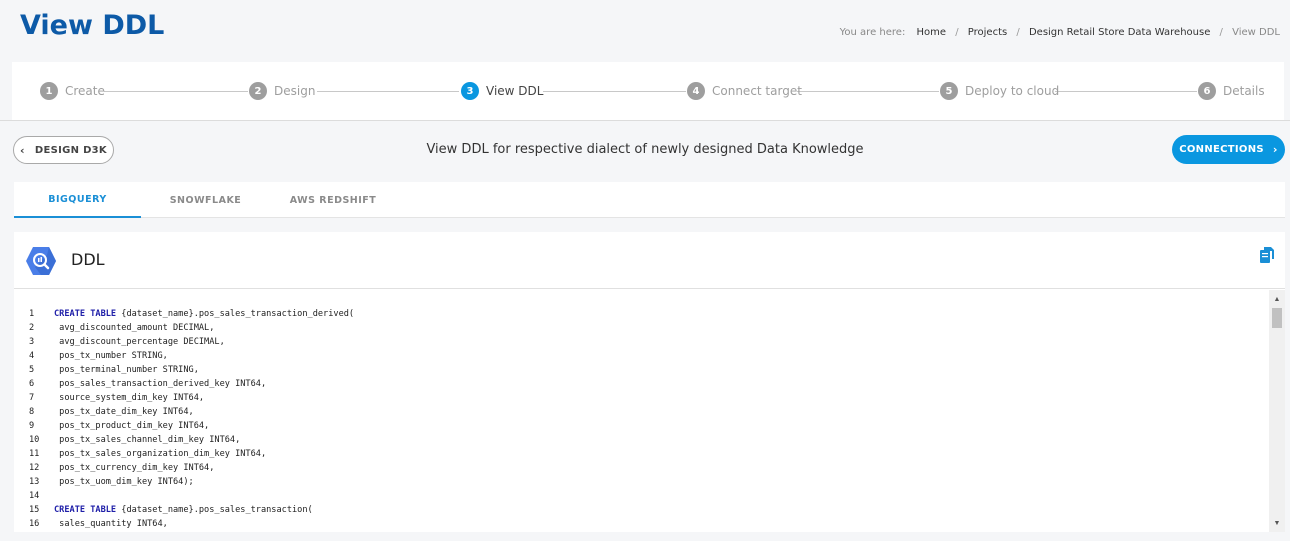  Describe the element at coordinates (32, 314) in the screenshot. I see `line-number: 1` at that location.